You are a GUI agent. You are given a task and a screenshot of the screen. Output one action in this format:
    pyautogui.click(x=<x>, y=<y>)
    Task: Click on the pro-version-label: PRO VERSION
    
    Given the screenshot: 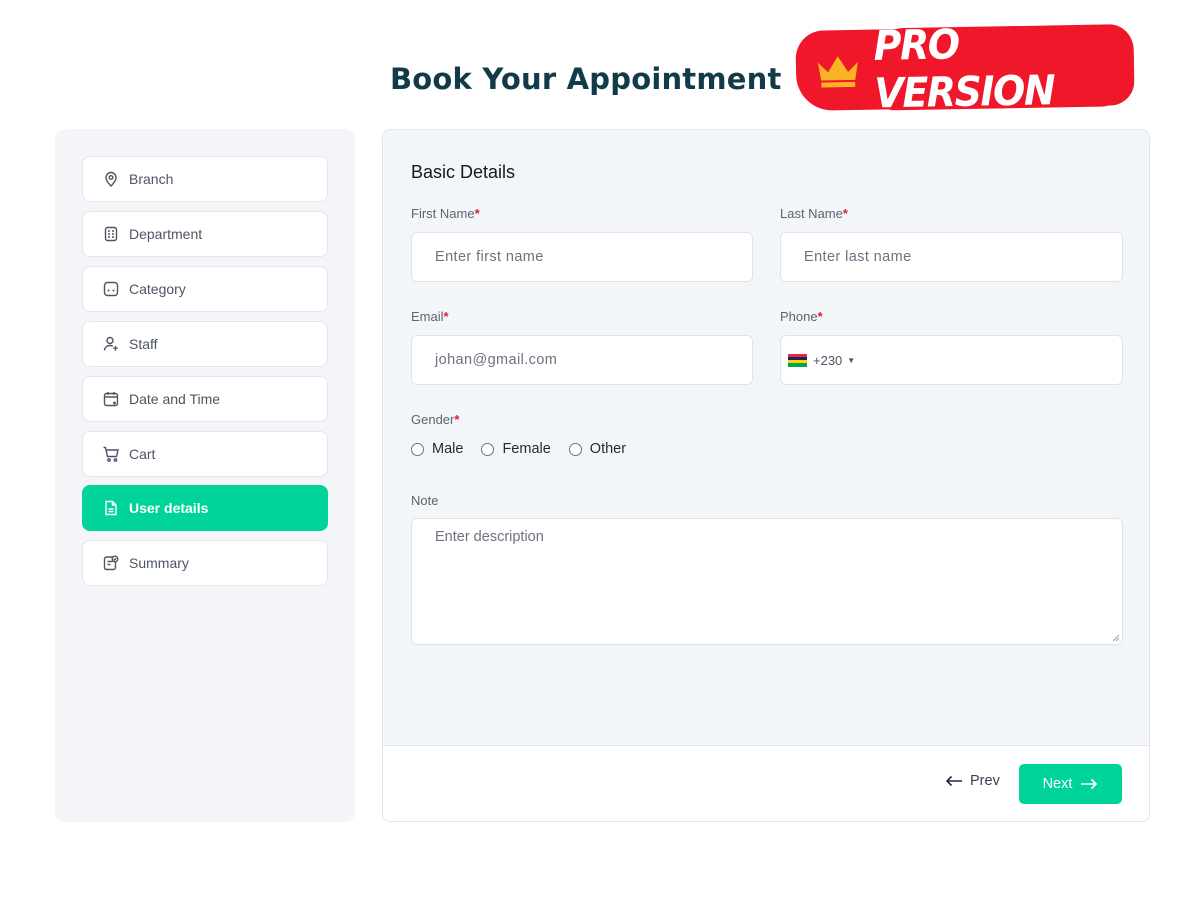 What is the action you would take?
    pyautogui.click(x=1004, y=69)
    